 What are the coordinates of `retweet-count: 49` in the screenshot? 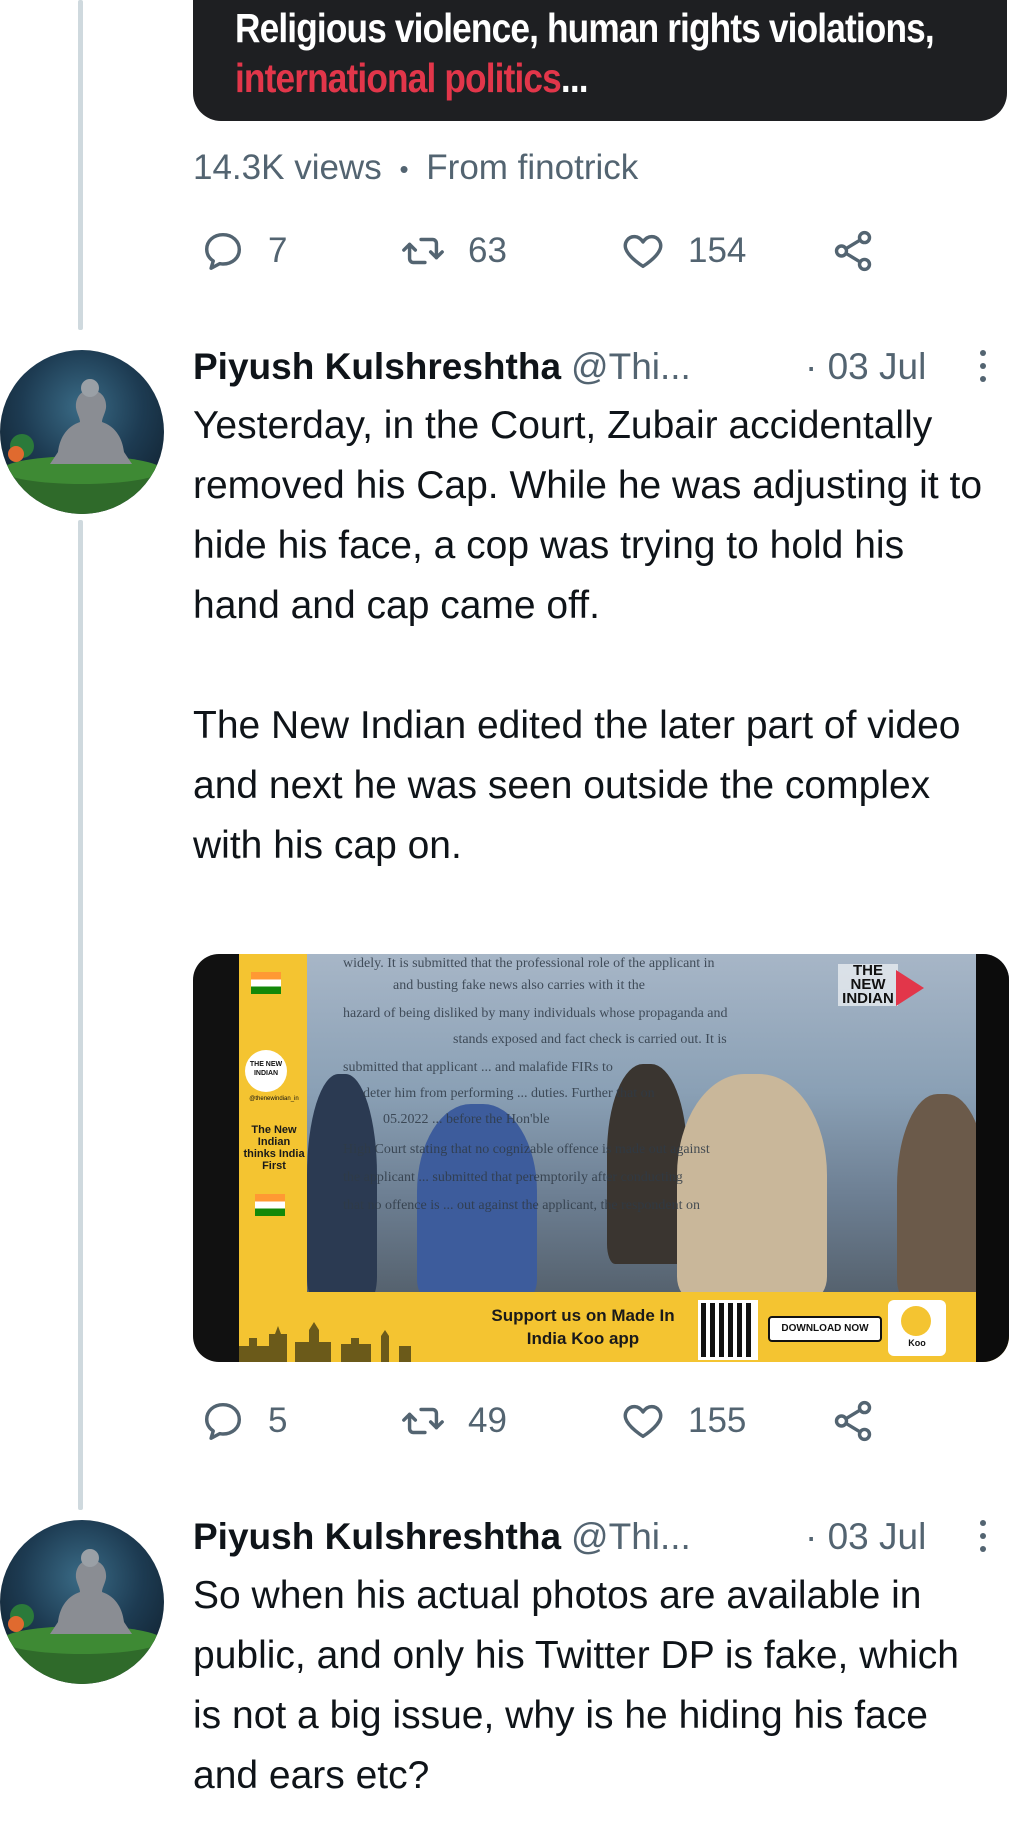 It's located at (487, 1420).